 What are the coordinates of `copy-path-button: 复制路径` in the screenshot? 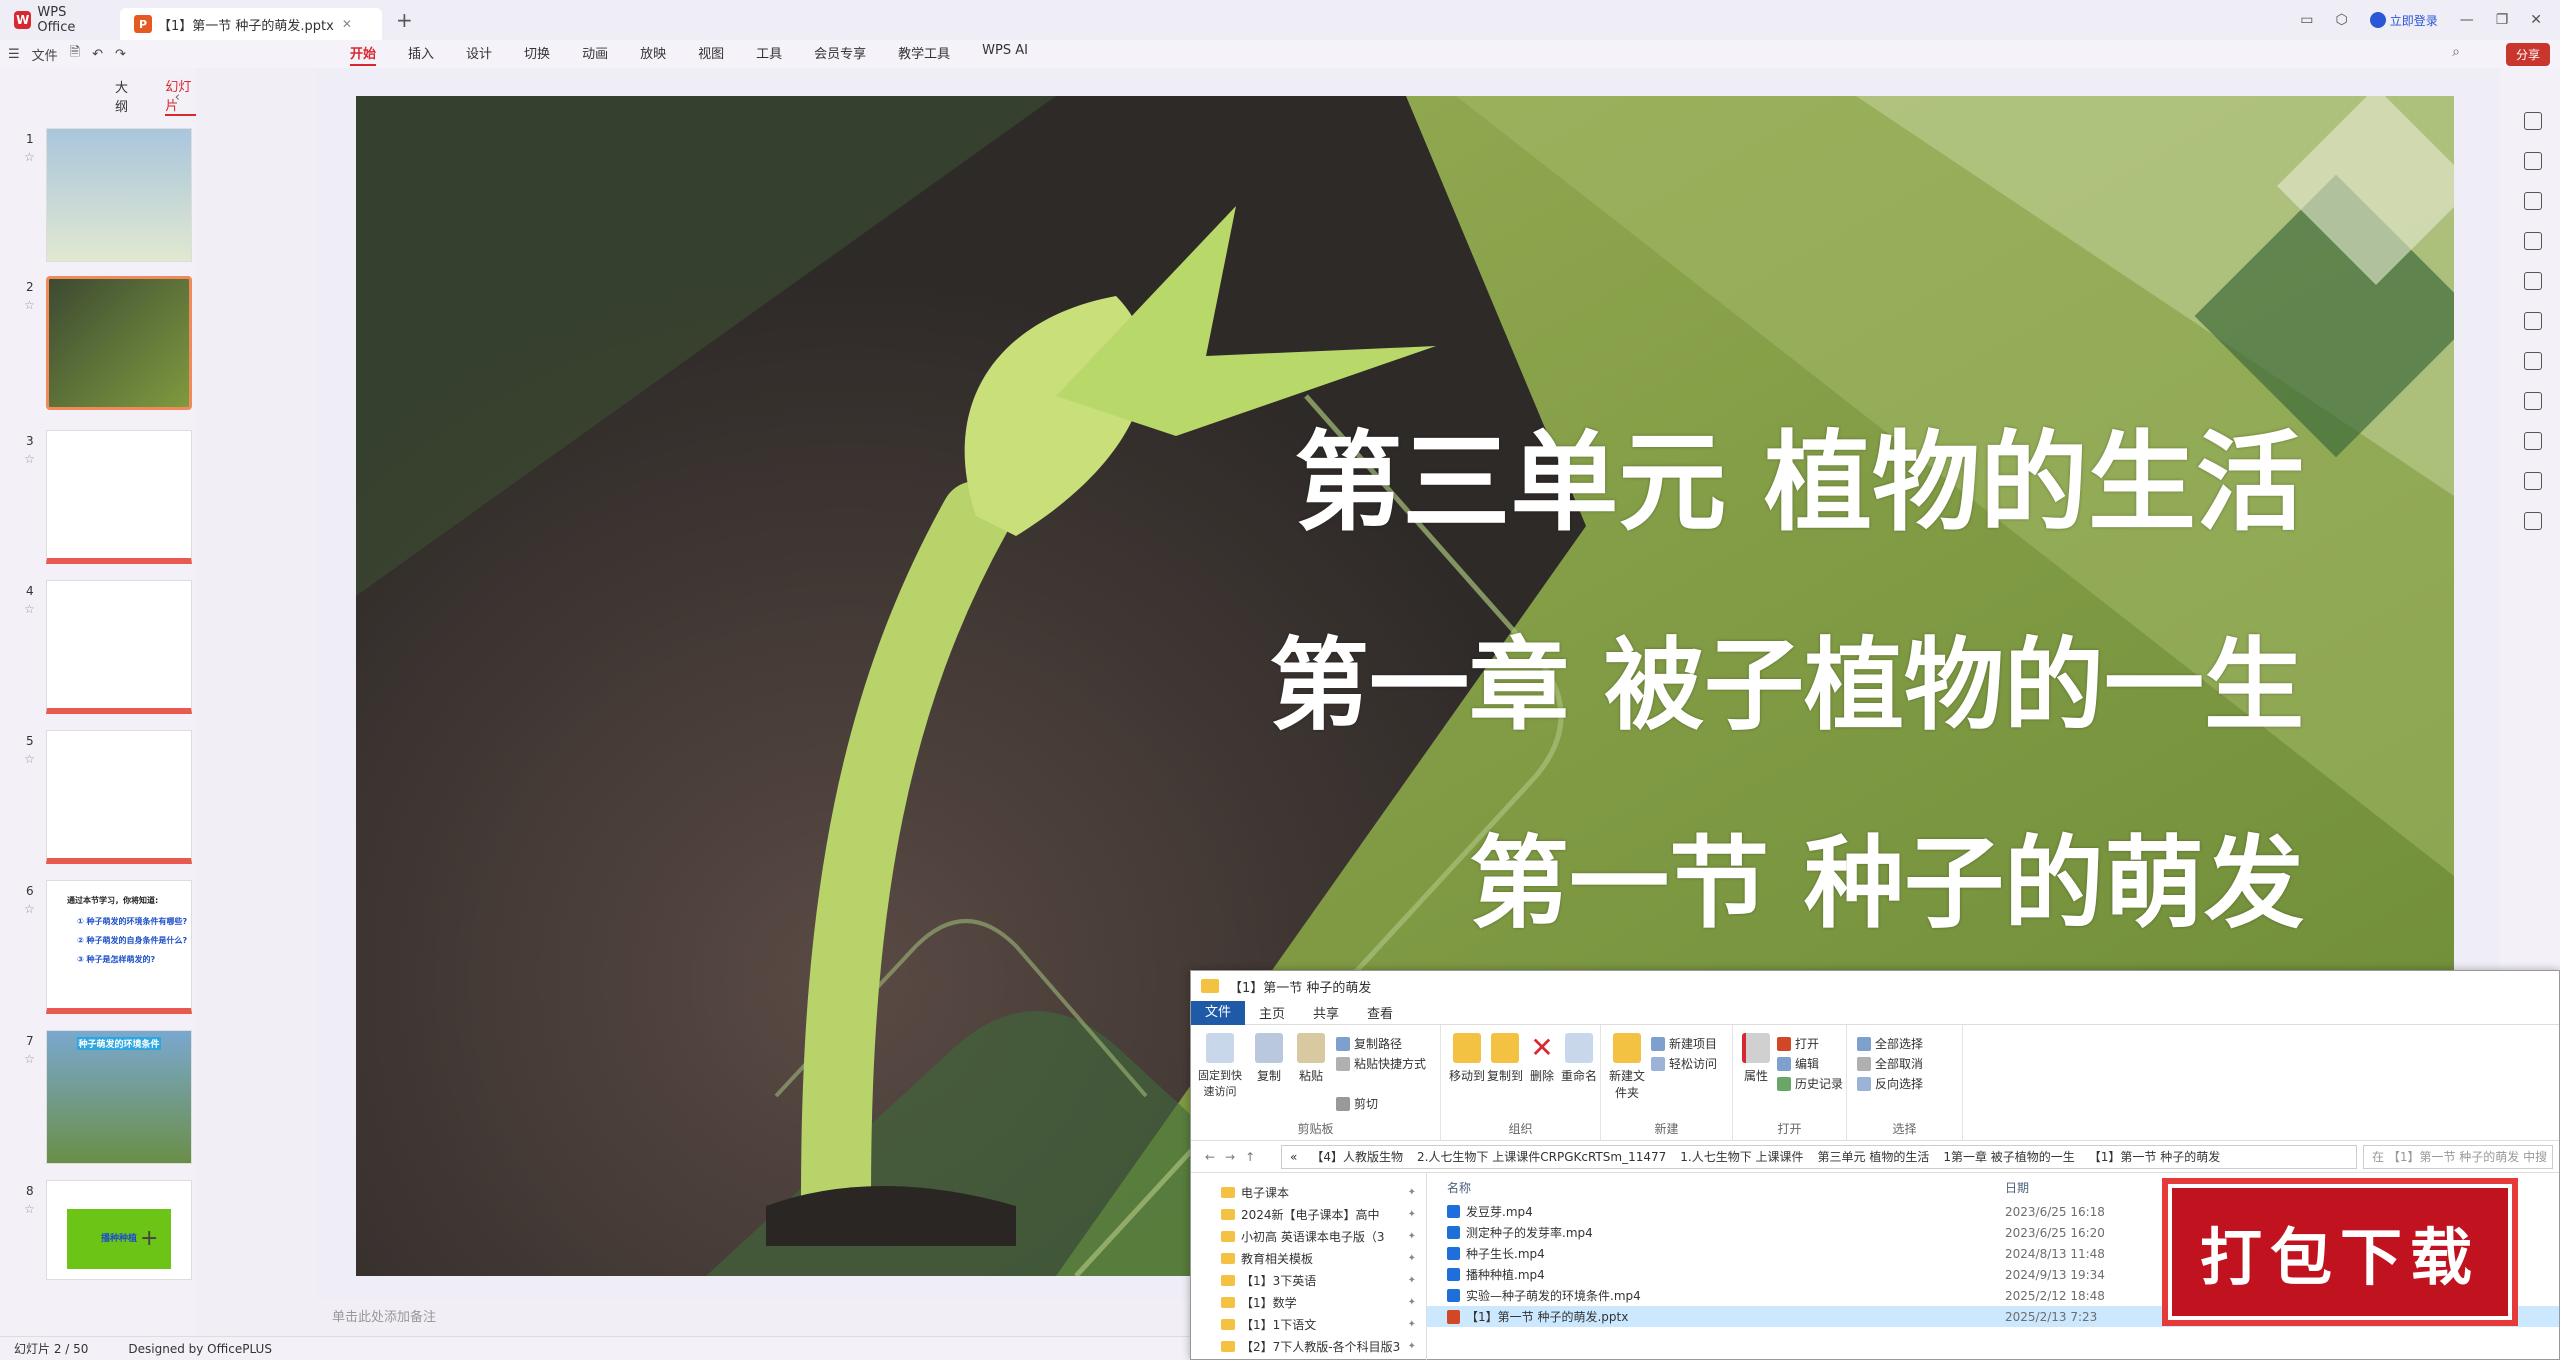 It's located at (1369, 1043).